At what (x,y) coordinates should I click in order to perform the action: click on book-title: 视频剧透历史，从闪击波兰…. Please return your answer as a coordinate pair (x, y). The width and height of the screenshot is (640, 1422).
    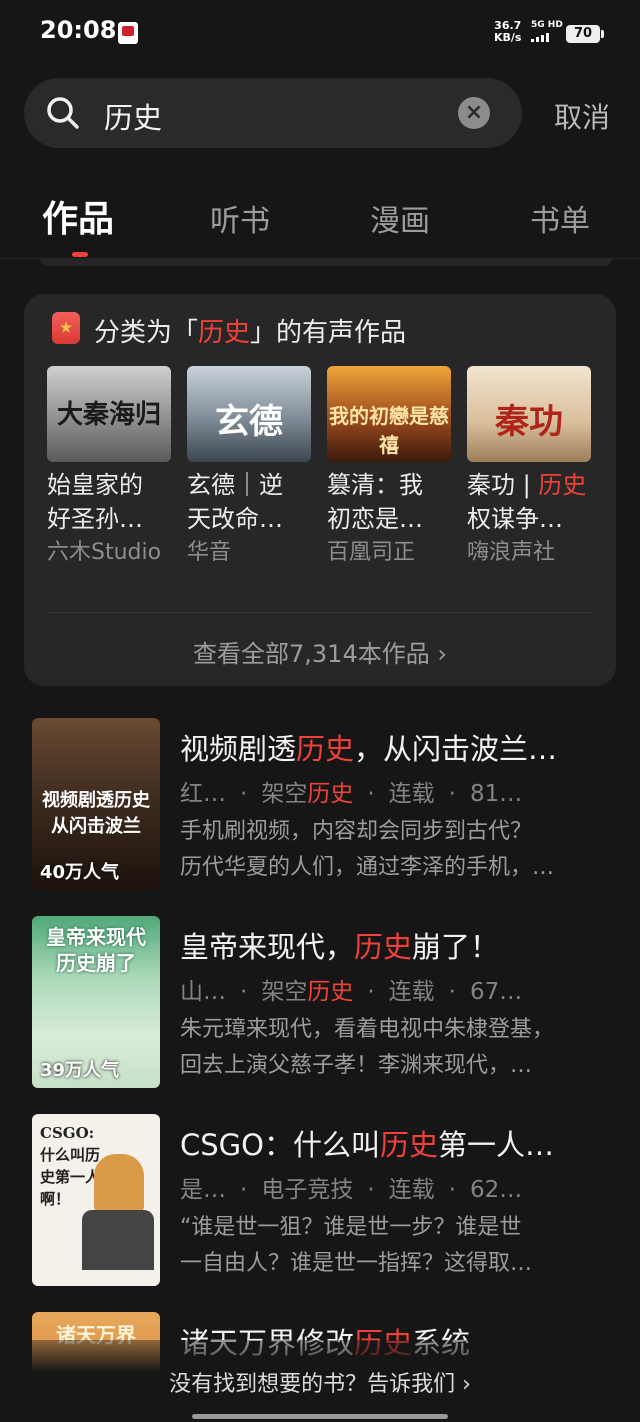
    Looking at the image, I should click on (369, 749).